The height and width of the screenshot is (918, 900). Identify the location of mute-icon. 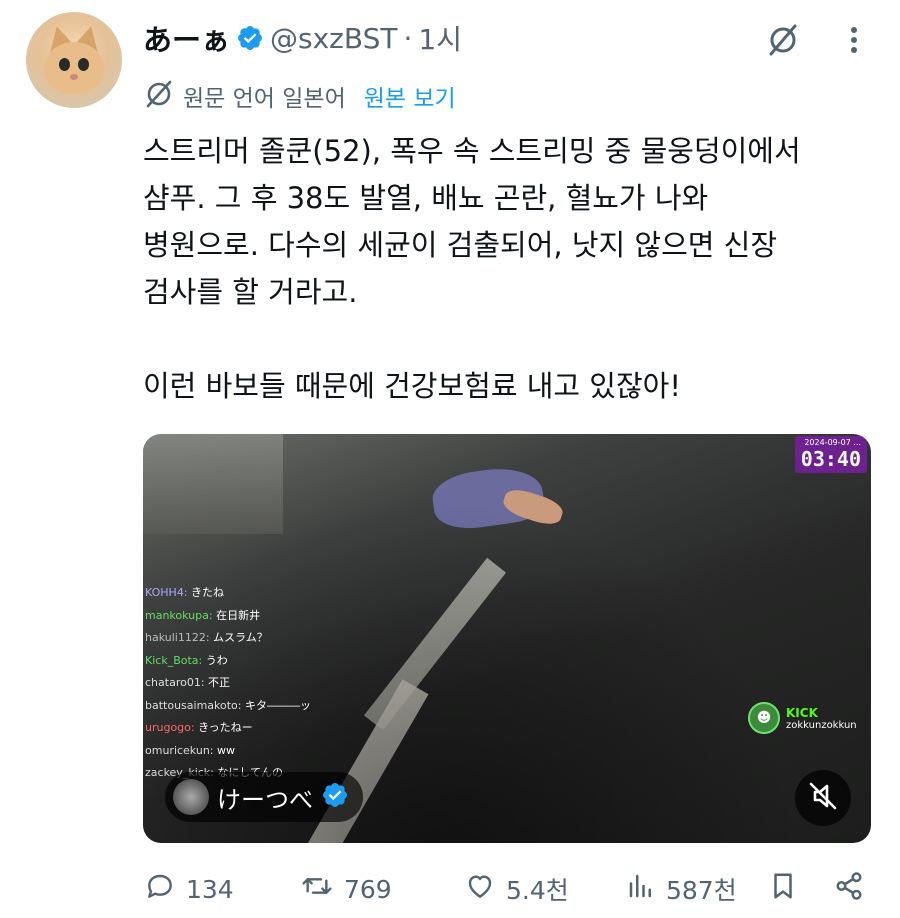
(823, 798).